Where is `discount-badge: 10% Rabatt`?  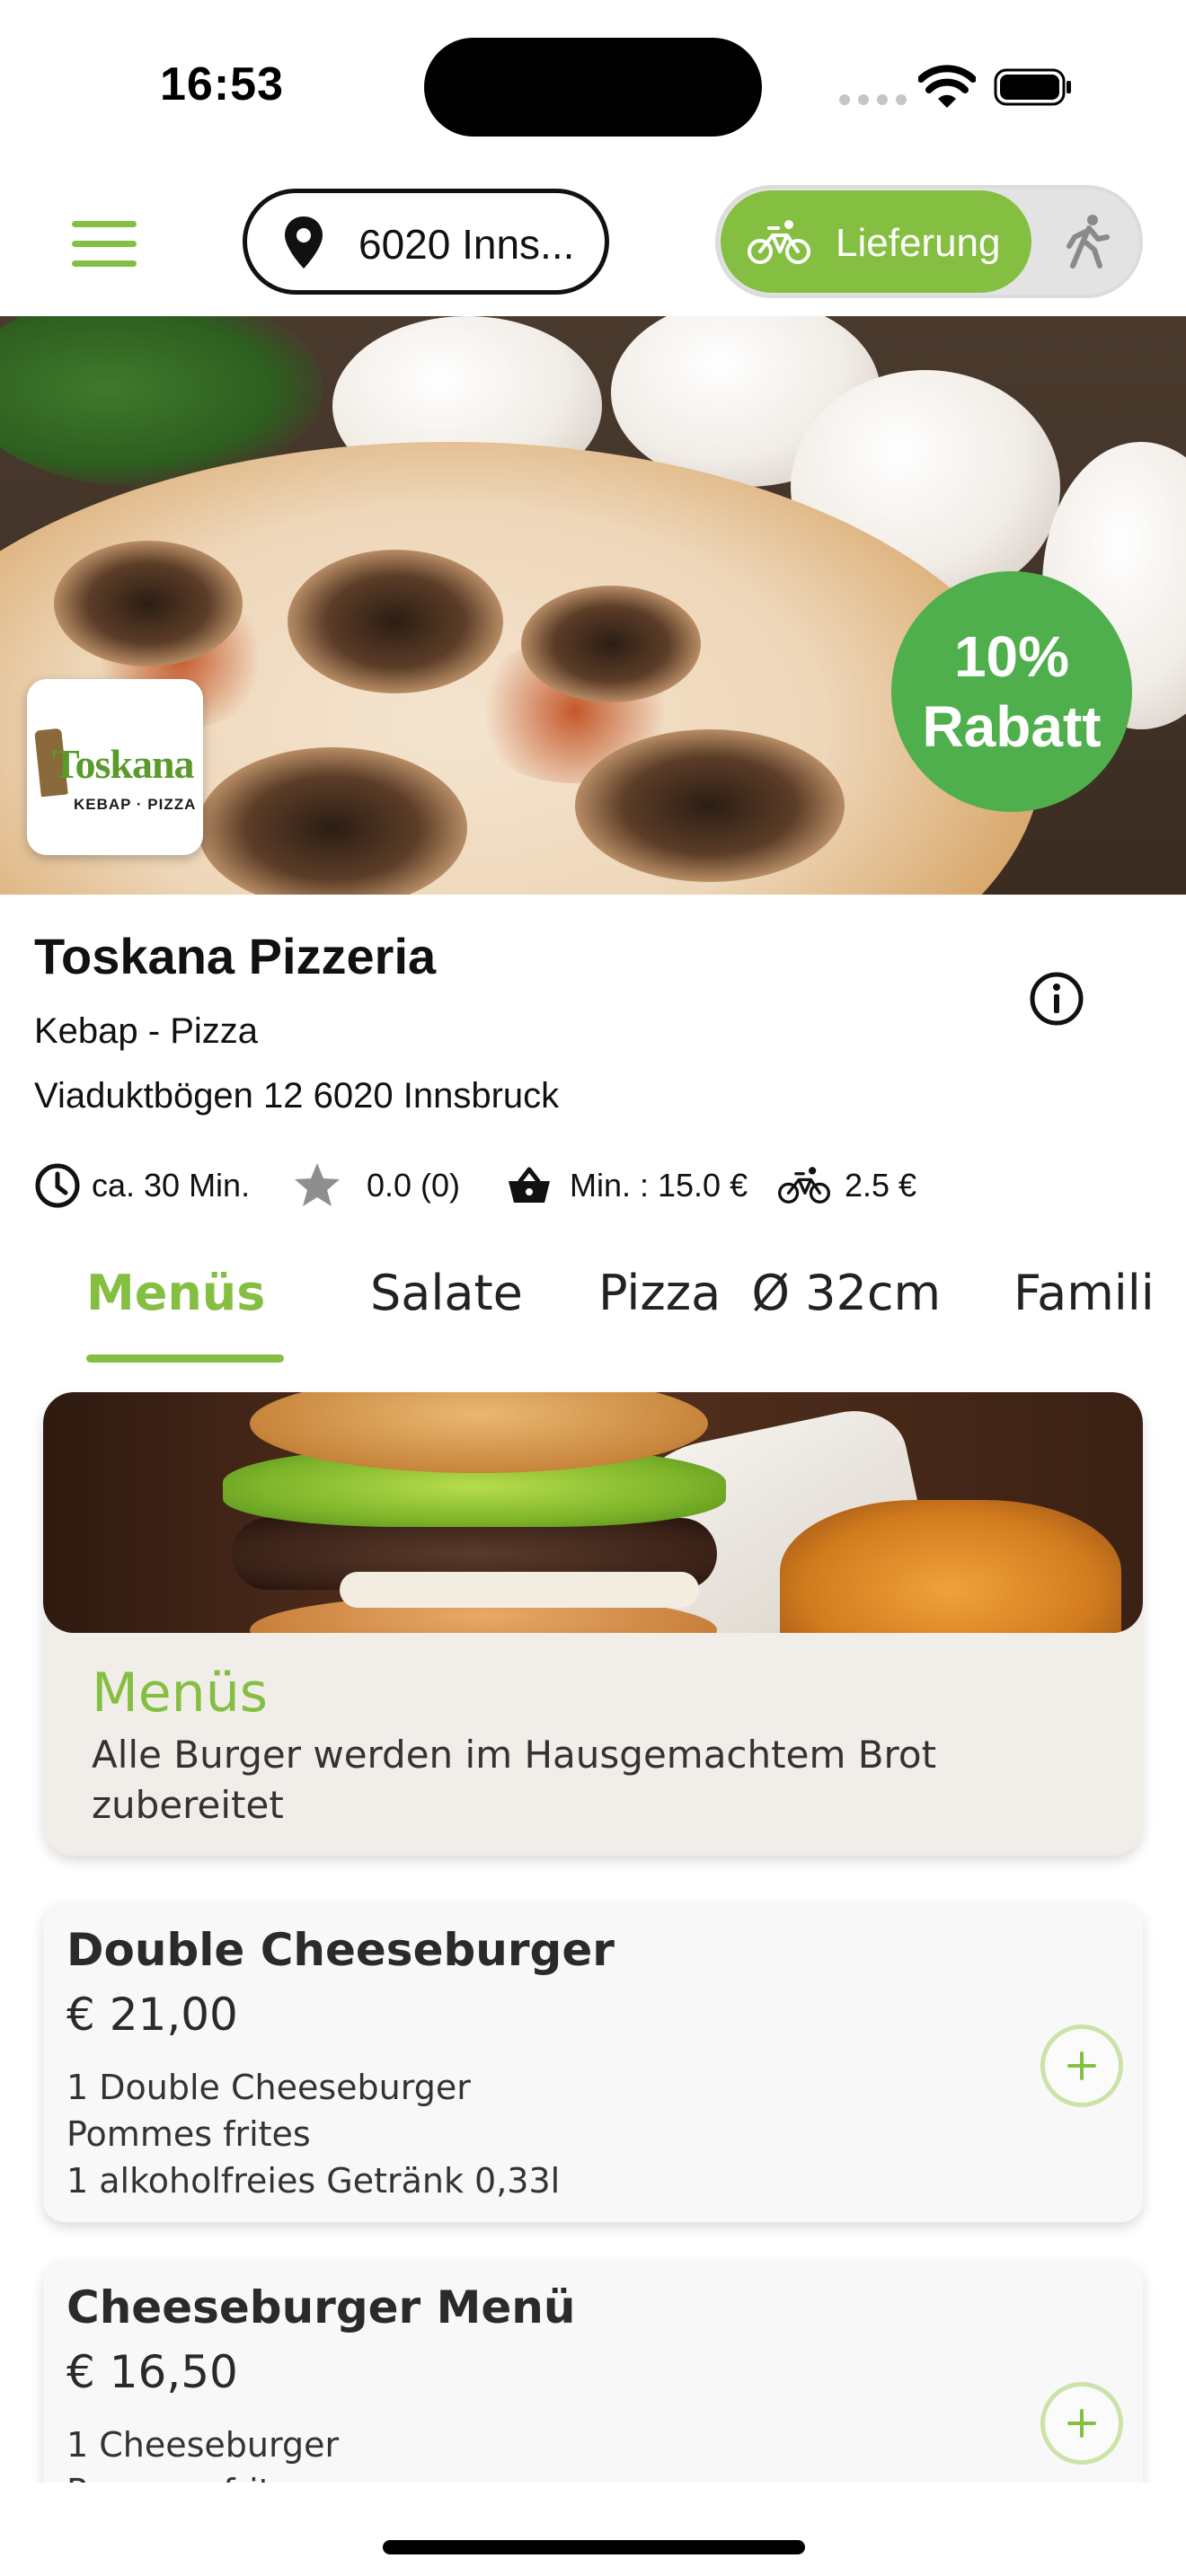 discount-badge: 10% Rabatt is located at coordinates (1011, 691).